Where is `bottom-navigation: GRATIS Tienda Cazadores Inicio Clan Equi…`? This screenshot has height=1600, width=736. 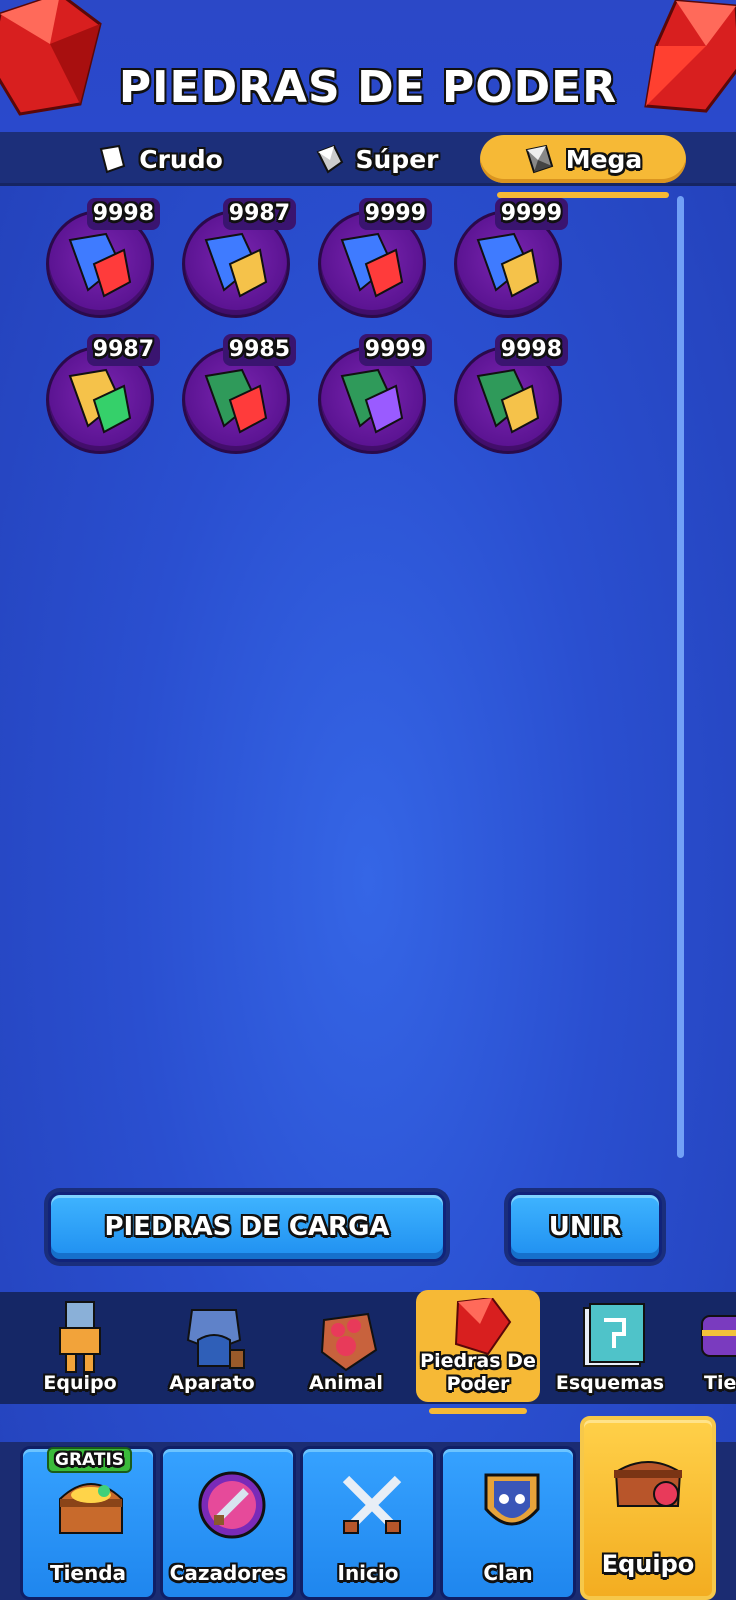 bottom-navigation: GRATIS Tienda Cazadores Inicio Clan Equi… is located at coordinates (368, 1508).